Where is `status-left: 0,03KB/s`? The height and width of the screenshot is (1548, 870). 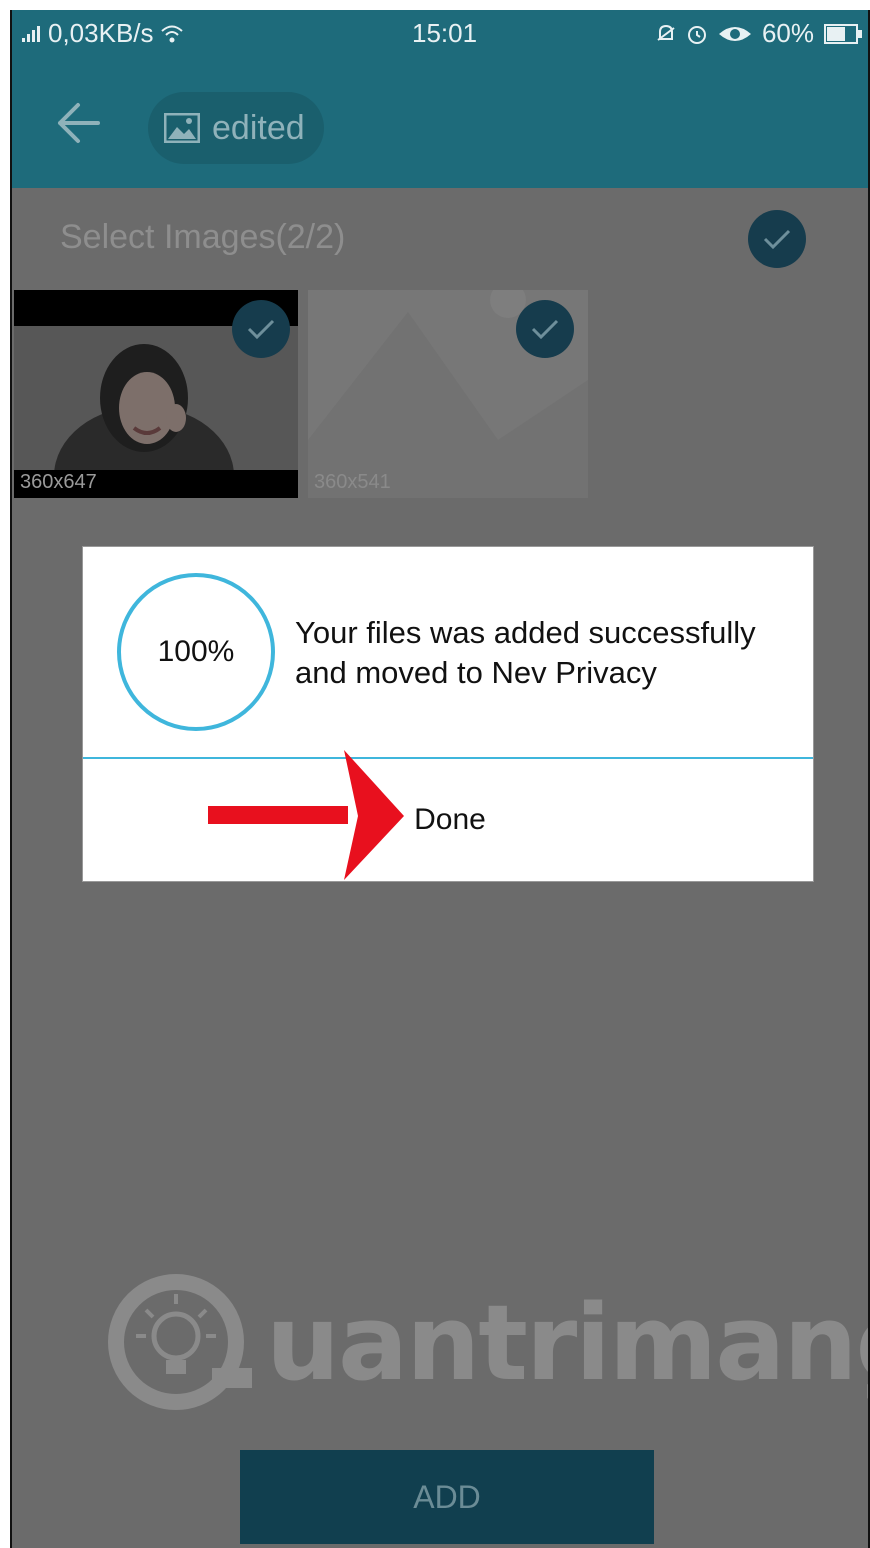 status-left: 0,03KB/s is located at coordinates (103, 33).